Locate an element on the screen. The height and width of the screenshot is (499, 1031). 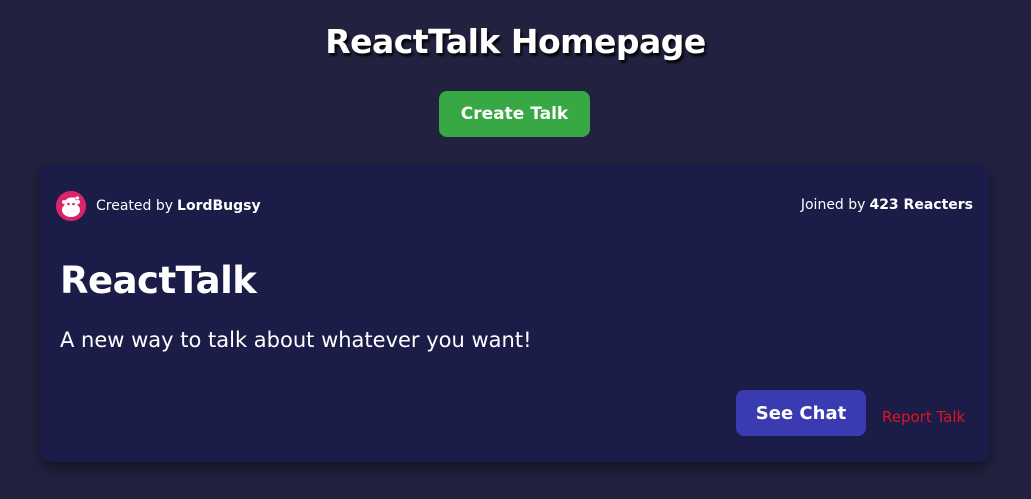
see-chat-button: See Chat is located at coordinates (801, 413).